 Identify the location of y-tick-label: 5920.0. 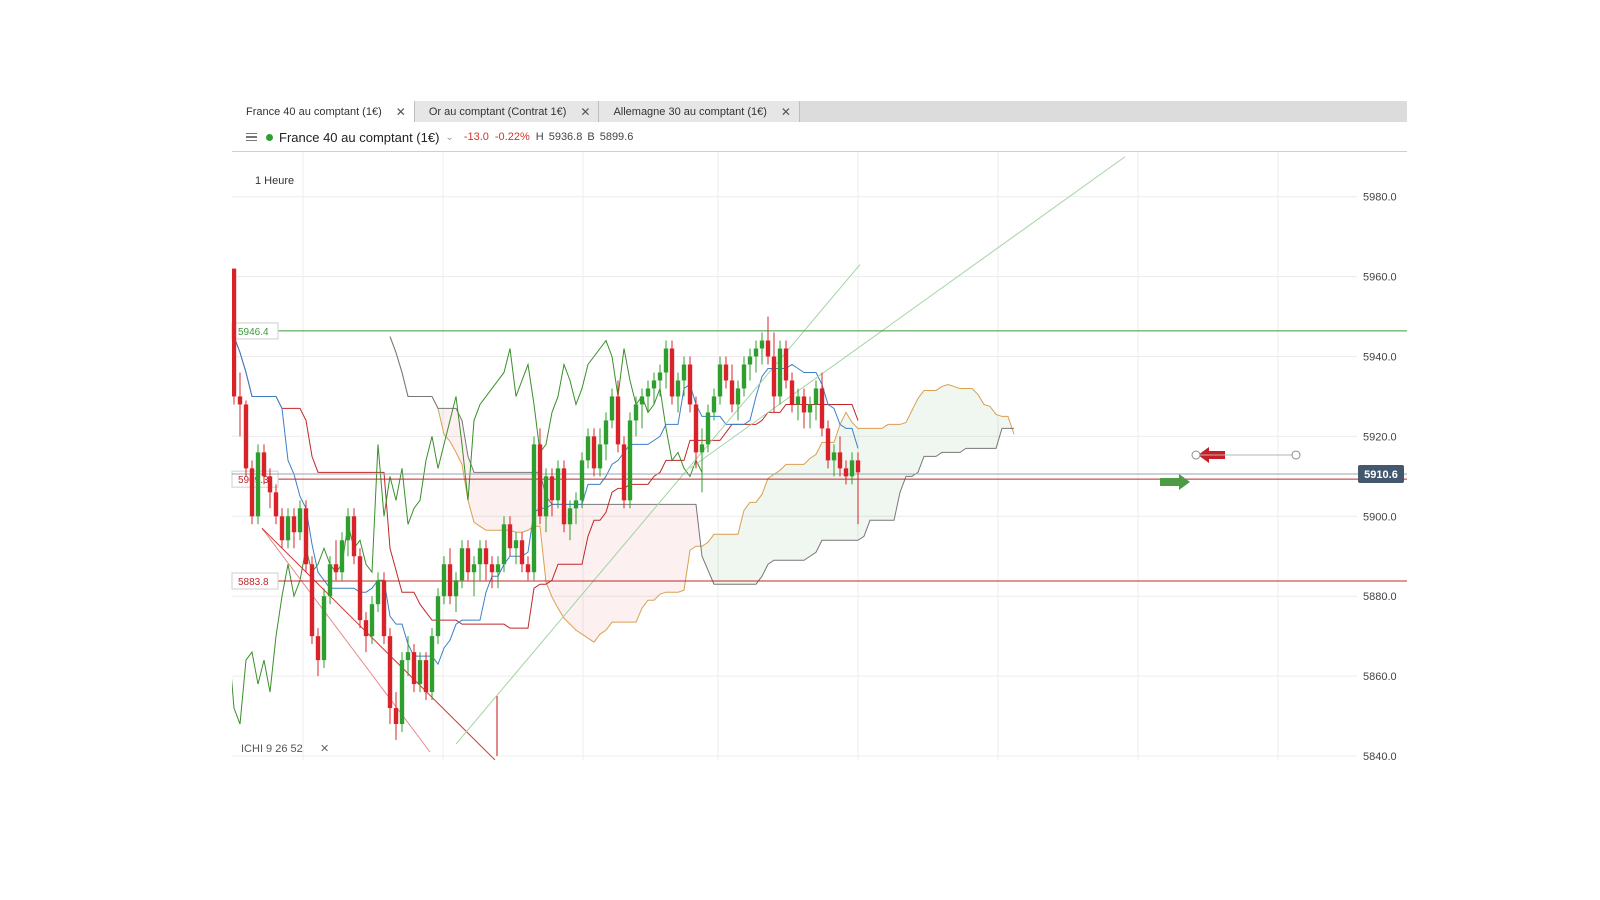
(1380, 437).